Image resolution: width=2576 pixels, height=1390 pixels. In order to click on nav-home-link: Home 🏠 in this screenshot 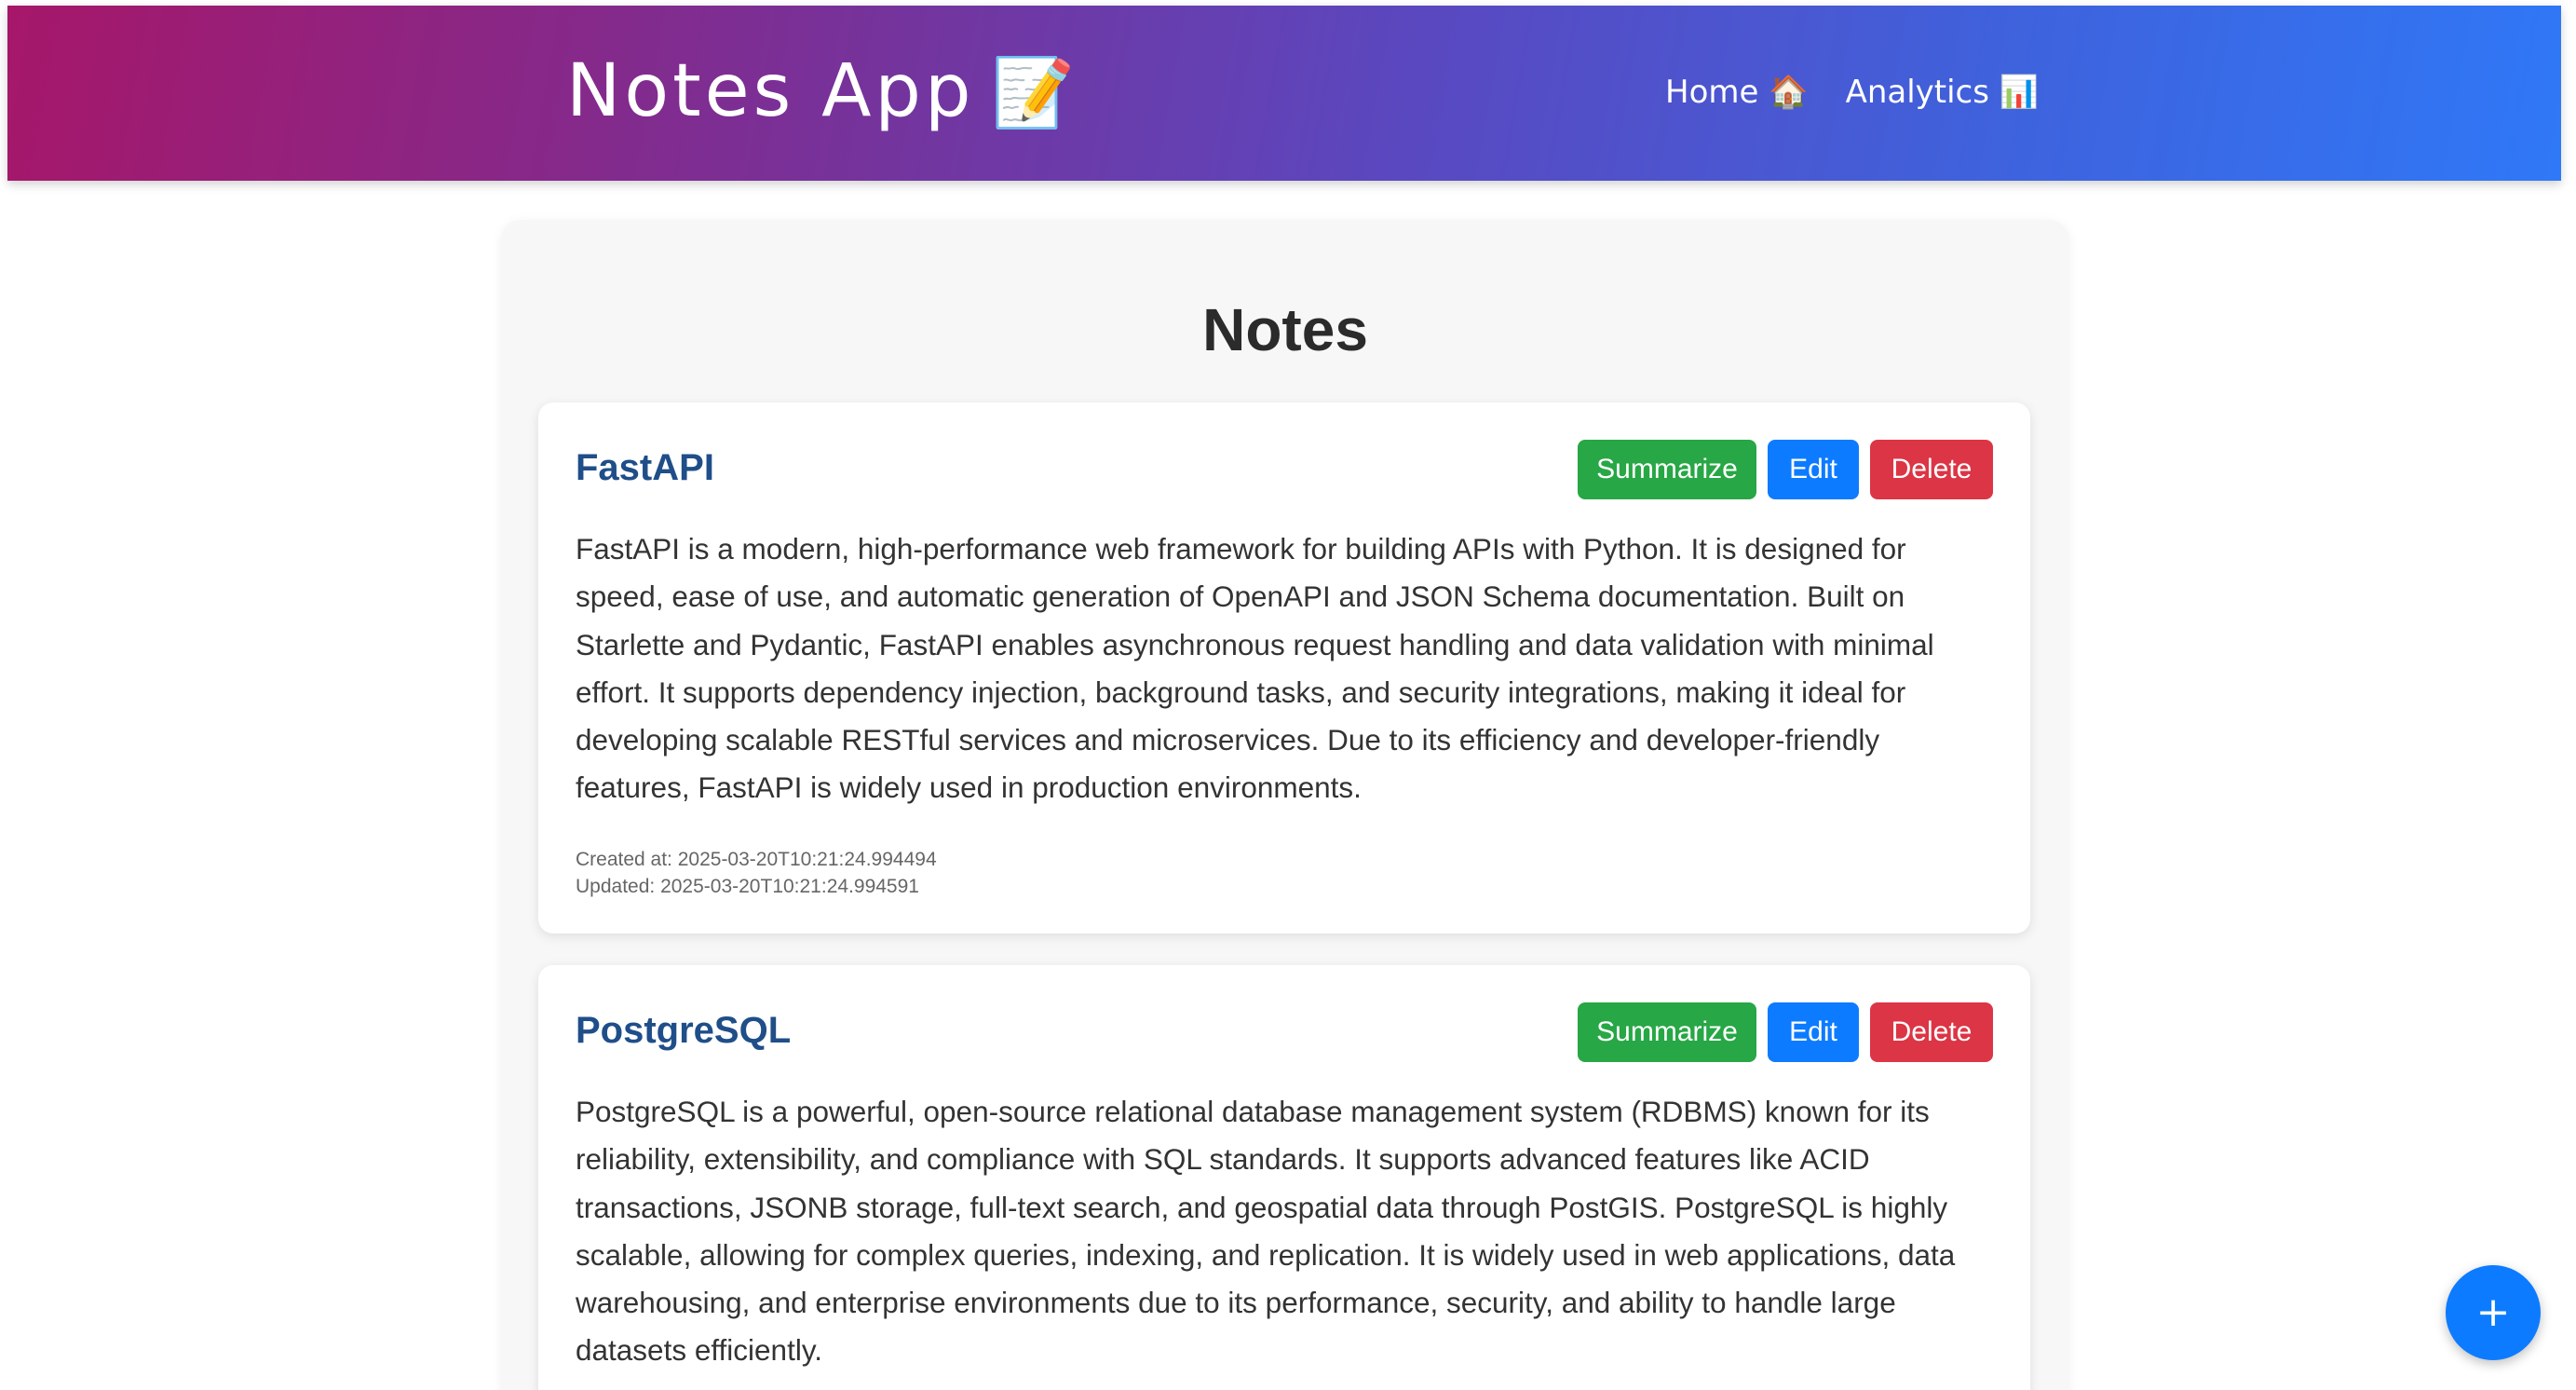, I will do `click(1737, 92)`.